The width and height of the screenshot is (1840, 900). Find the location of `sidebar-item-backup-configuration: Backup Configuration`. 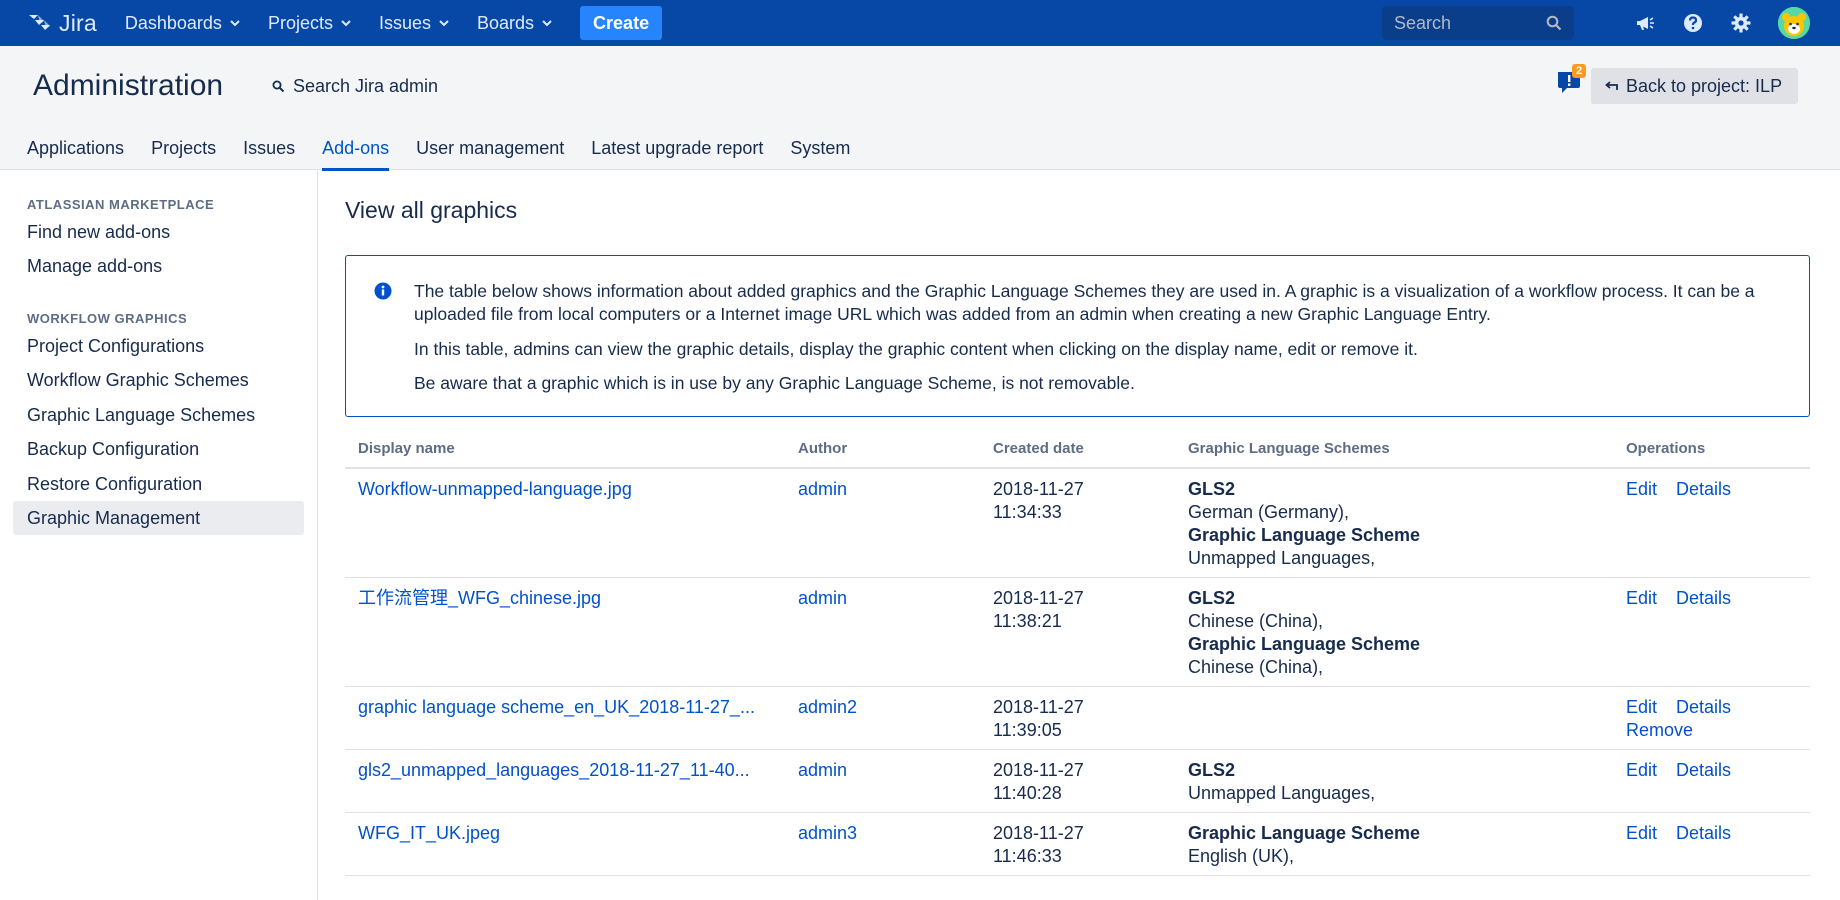

sidebar-item-backup-configuration: Backup Configuration is located at coordinates (158, 449).